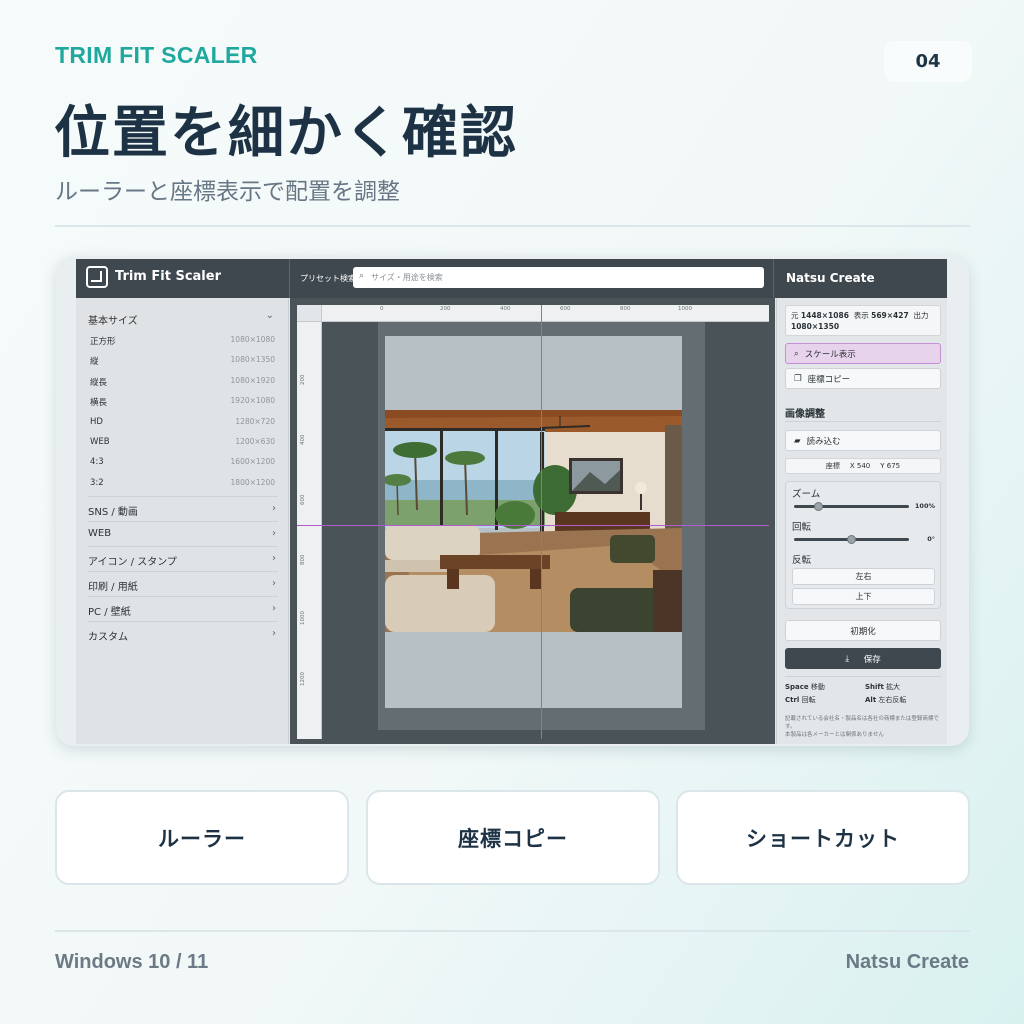 The width and height of the screenshot is (1024, 1024). I want to click on zoom-slider-knob, so click(819, 506).